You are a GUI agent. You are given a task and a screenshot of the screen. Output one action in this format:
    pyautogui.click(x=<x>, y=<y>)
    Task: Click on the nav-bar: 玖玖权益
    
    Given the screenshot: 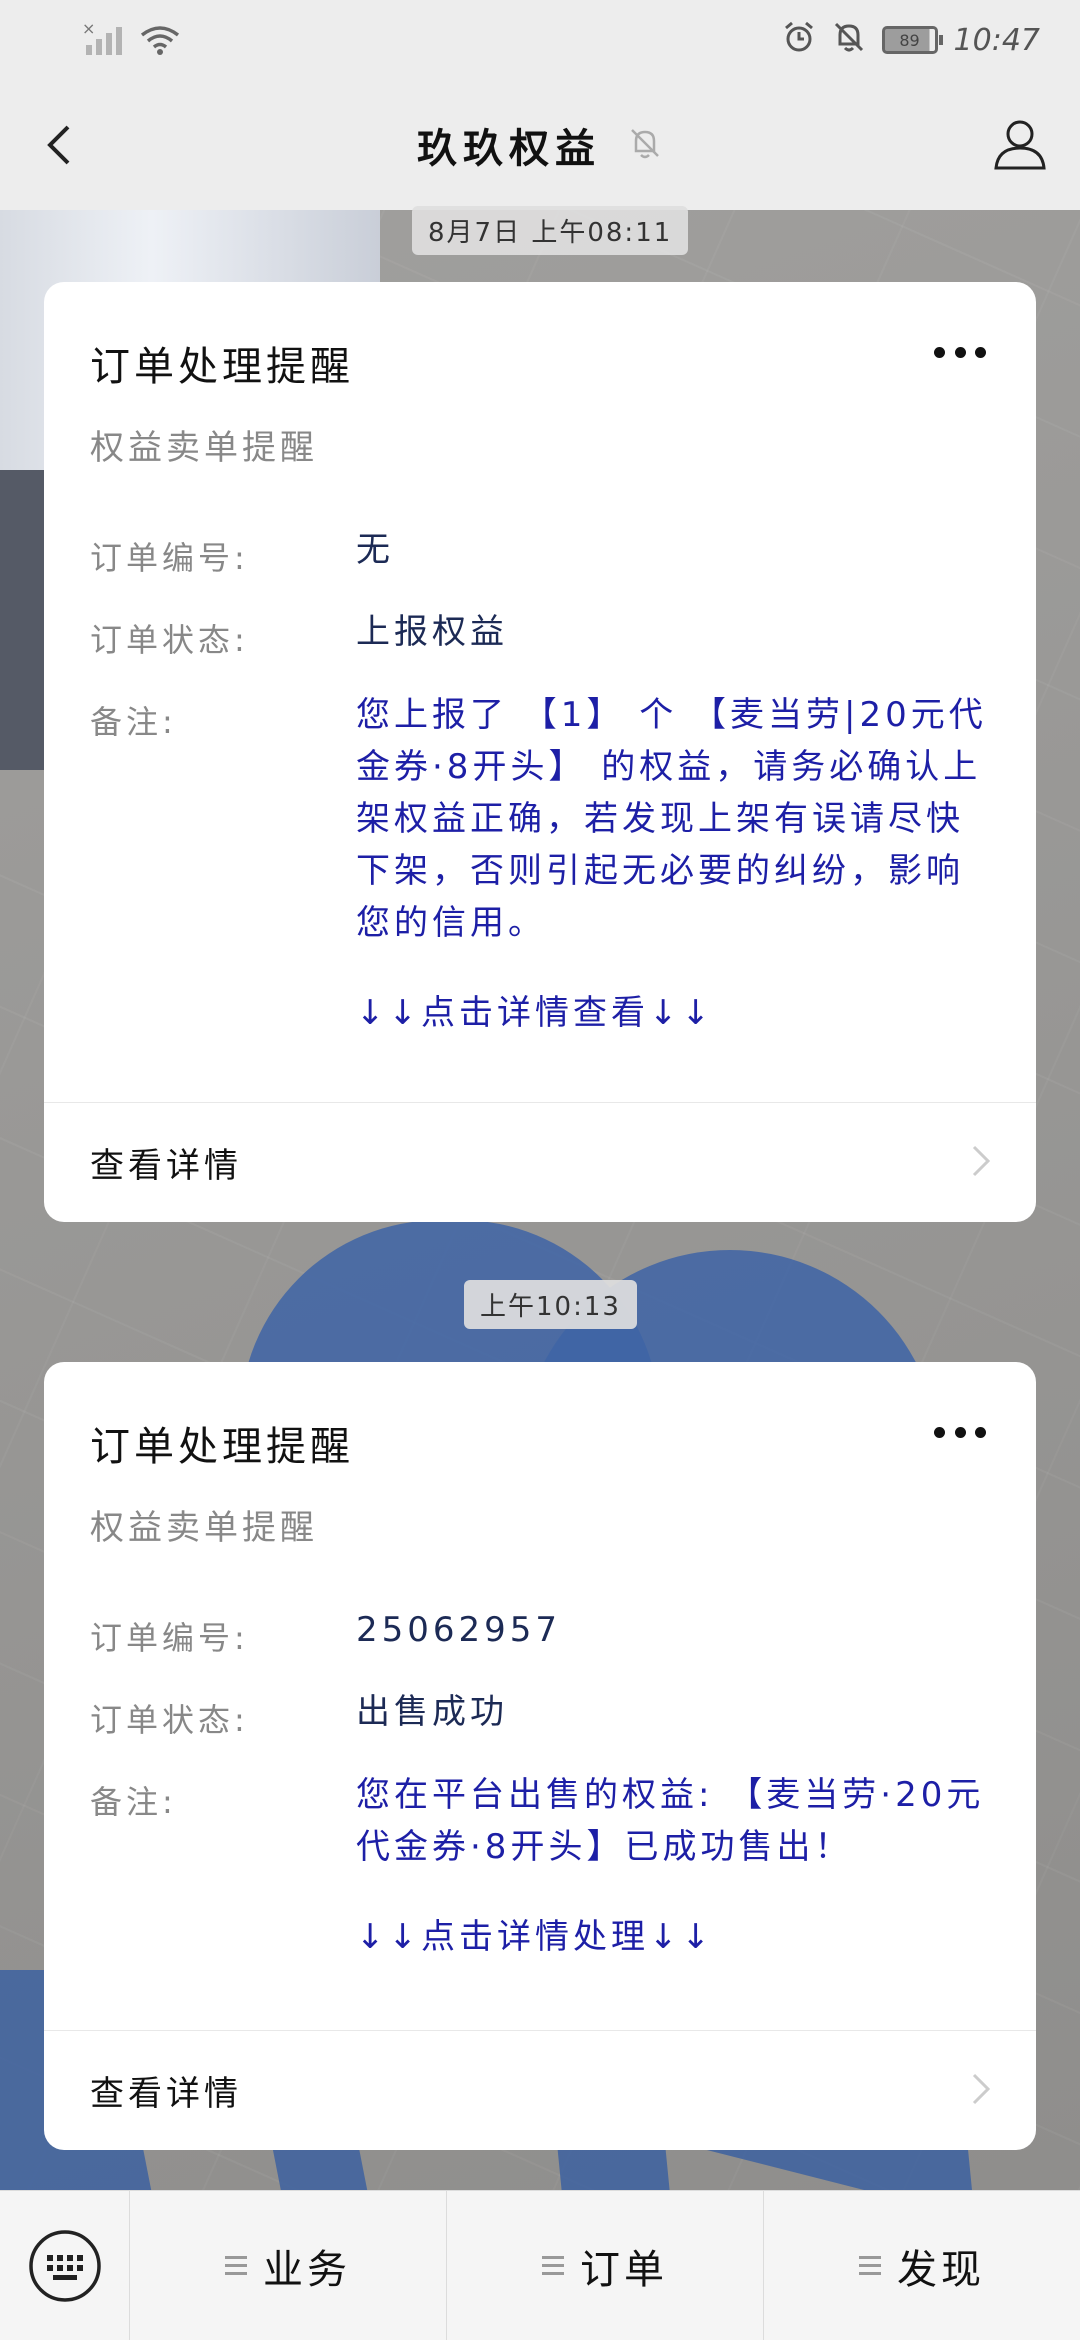 What is the action you would take?
    pyautogui.click(x=540, y=145)
    